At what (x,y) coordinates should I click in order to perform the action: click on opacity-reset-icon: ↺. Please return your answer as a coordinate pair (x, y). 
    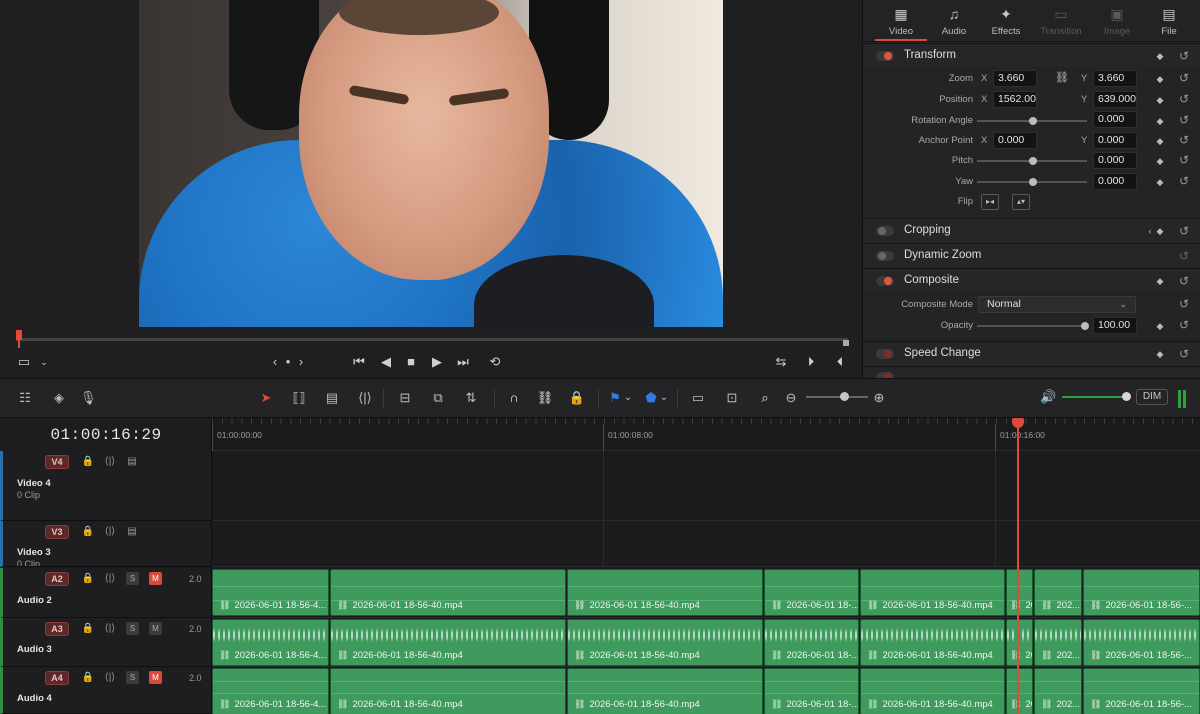
    Looking at the image, I should click on (1184, 325).